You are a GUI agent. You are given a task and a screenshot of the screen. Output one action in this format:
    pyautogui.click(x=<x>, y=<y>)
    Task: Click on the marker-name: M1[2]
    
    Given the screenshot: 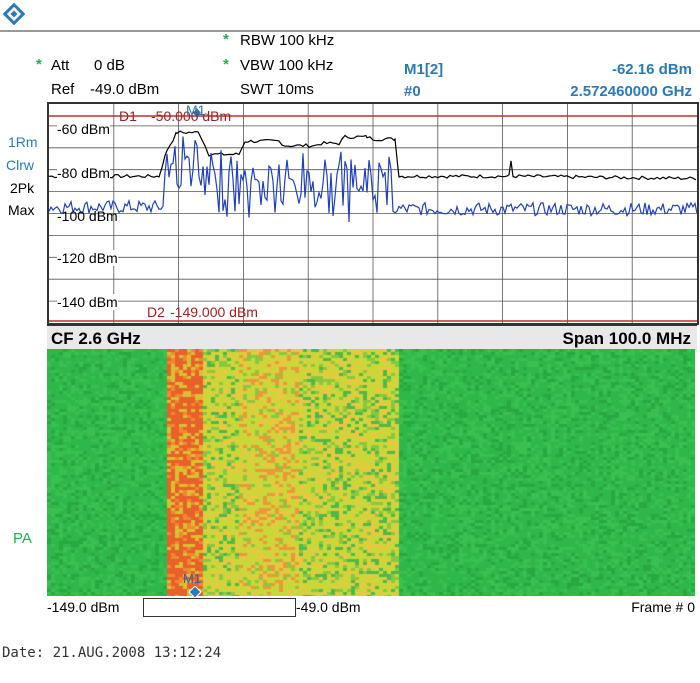 What is the action you would take?
    pyautogui.click(x=424, y=69)
    